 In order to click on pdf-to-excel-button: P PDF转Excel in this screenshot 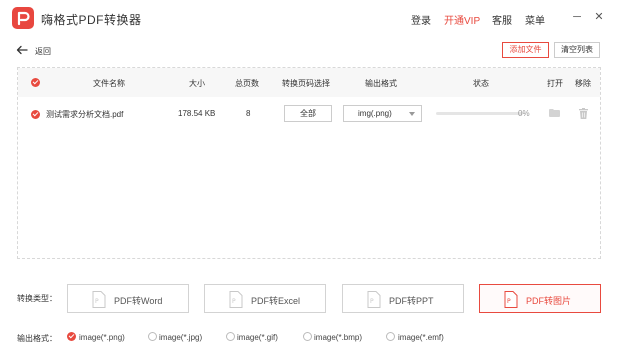, I will do `click(265, 298)`.